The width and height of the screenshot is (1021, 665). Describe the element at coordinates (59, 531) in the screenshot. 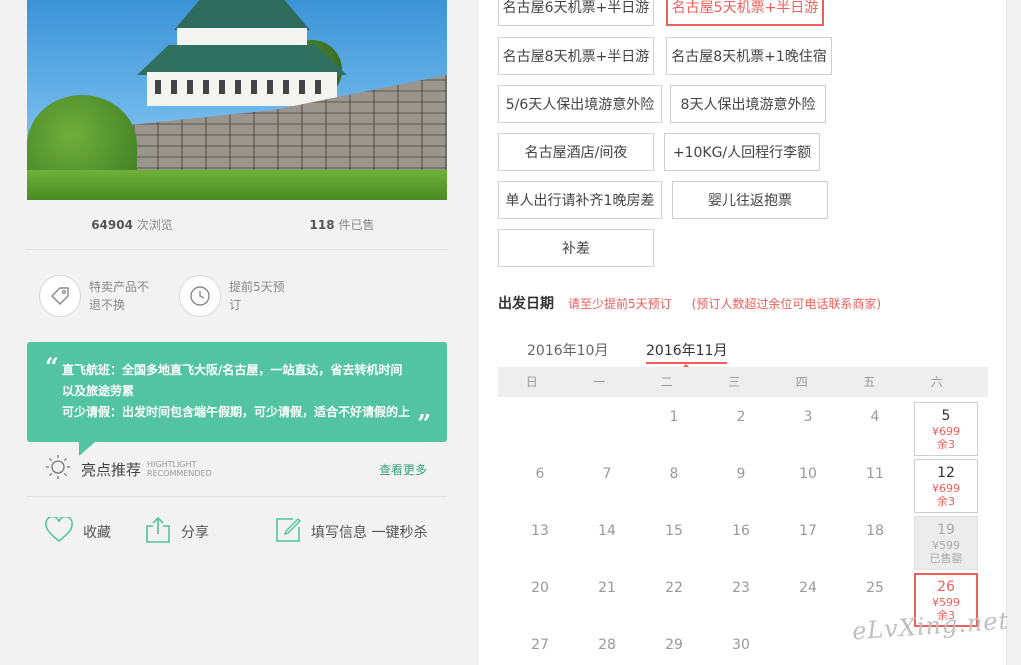

I see `heart-icon` at that location.